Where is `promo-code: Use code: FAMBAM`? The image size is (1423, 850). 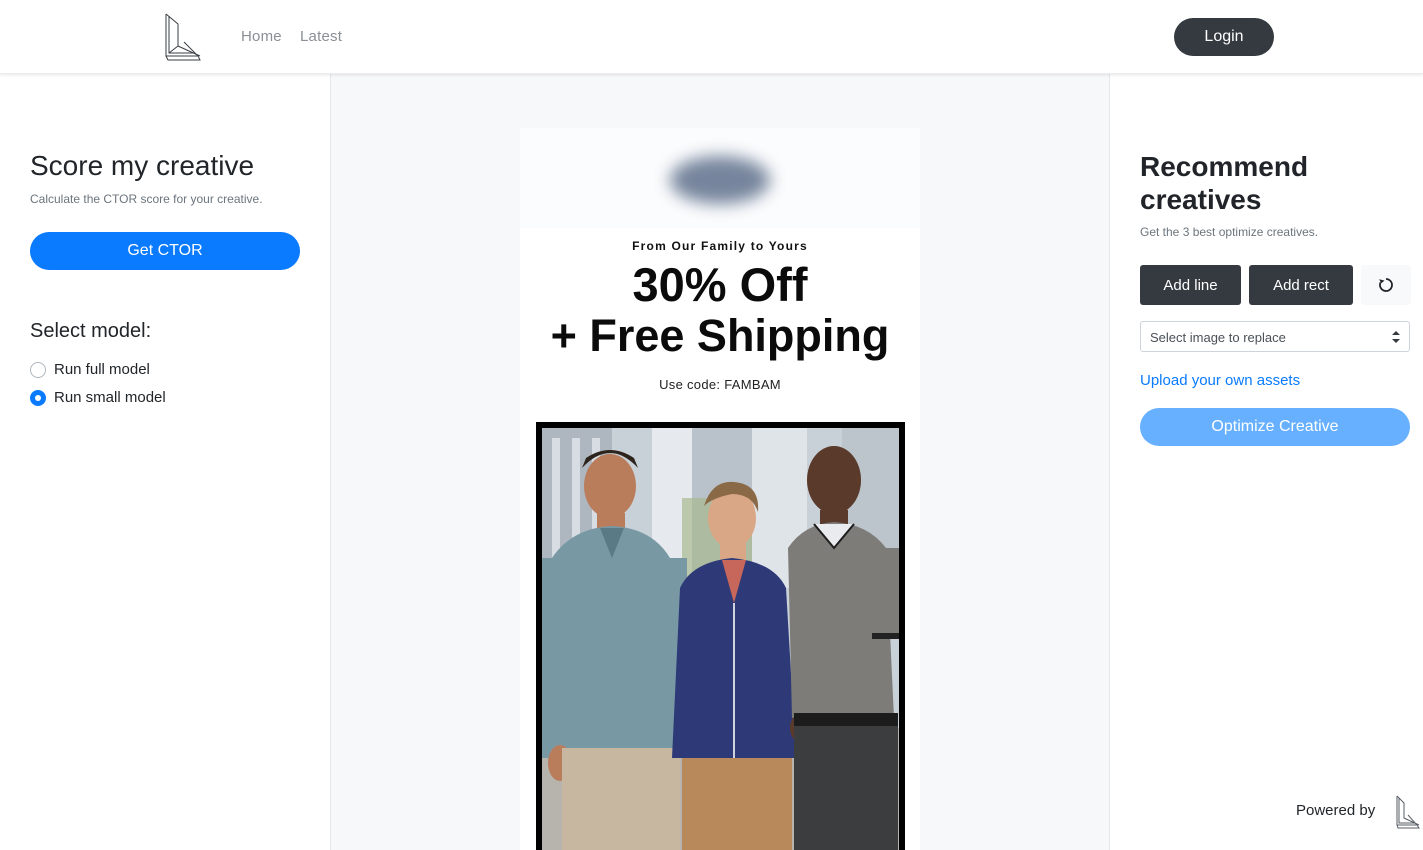
promo-code: Use code: FAMBAM is located at coordinates (720, 384).